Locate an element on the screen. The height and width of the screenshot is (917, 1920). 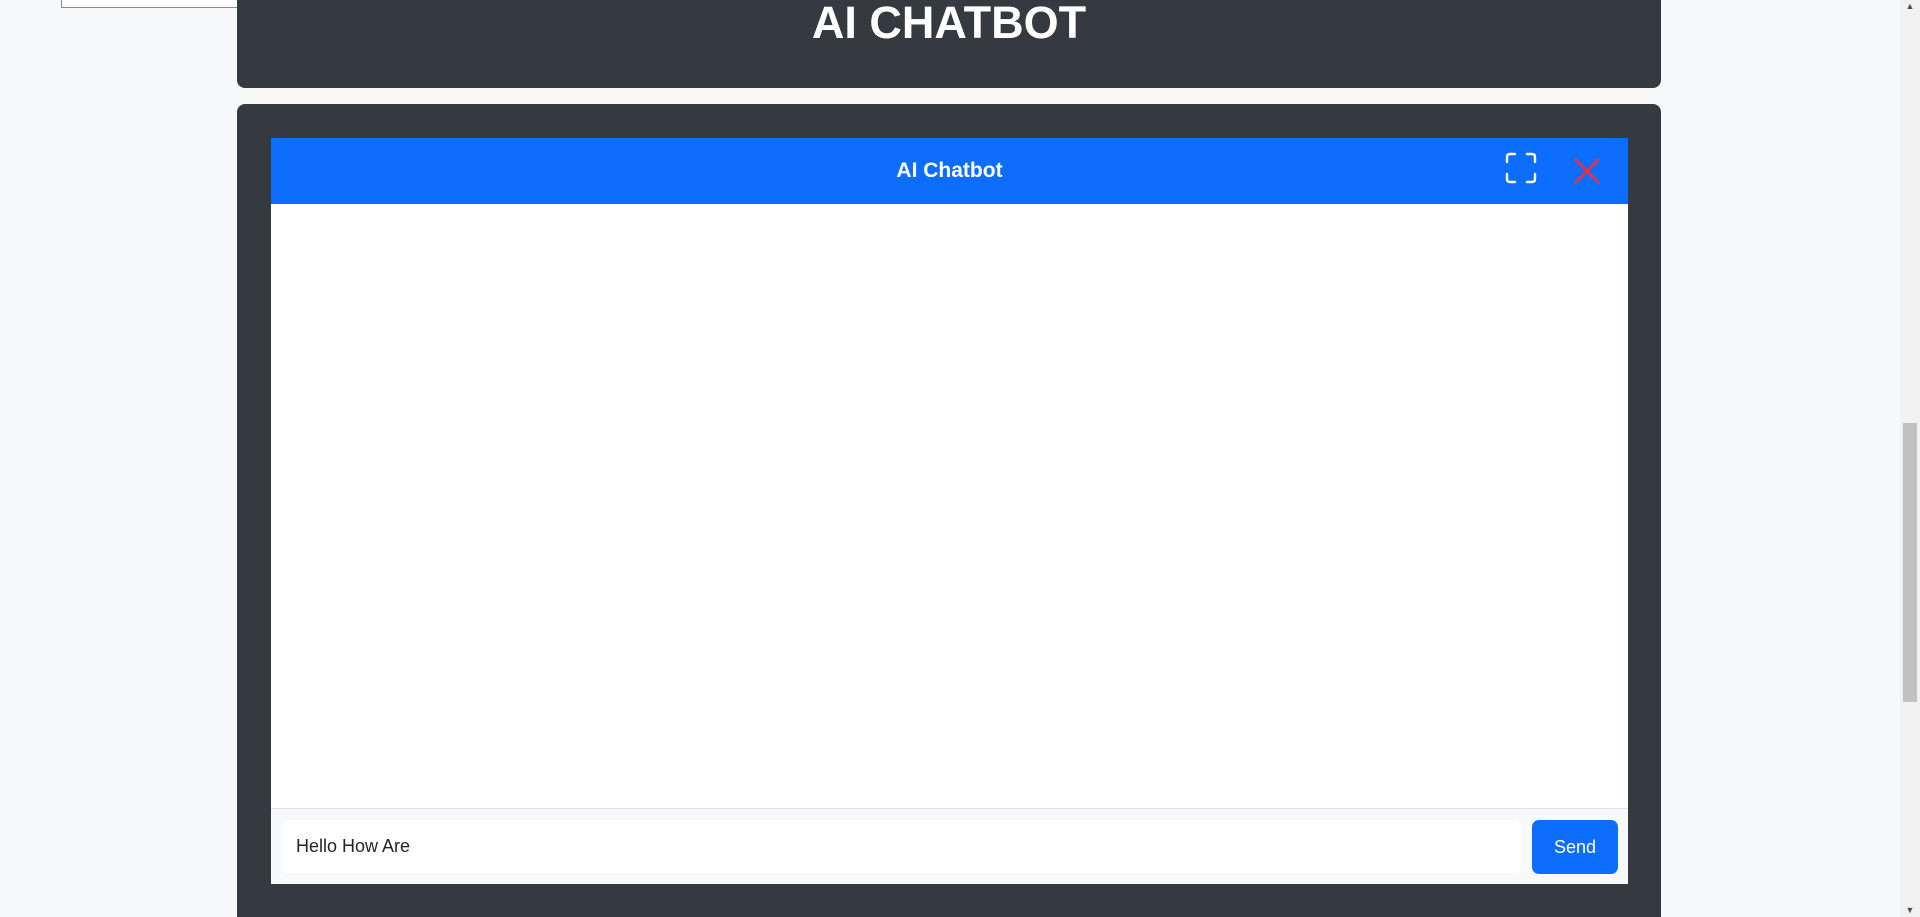
fullscreen-icon is located at coordinates (1521, 168).